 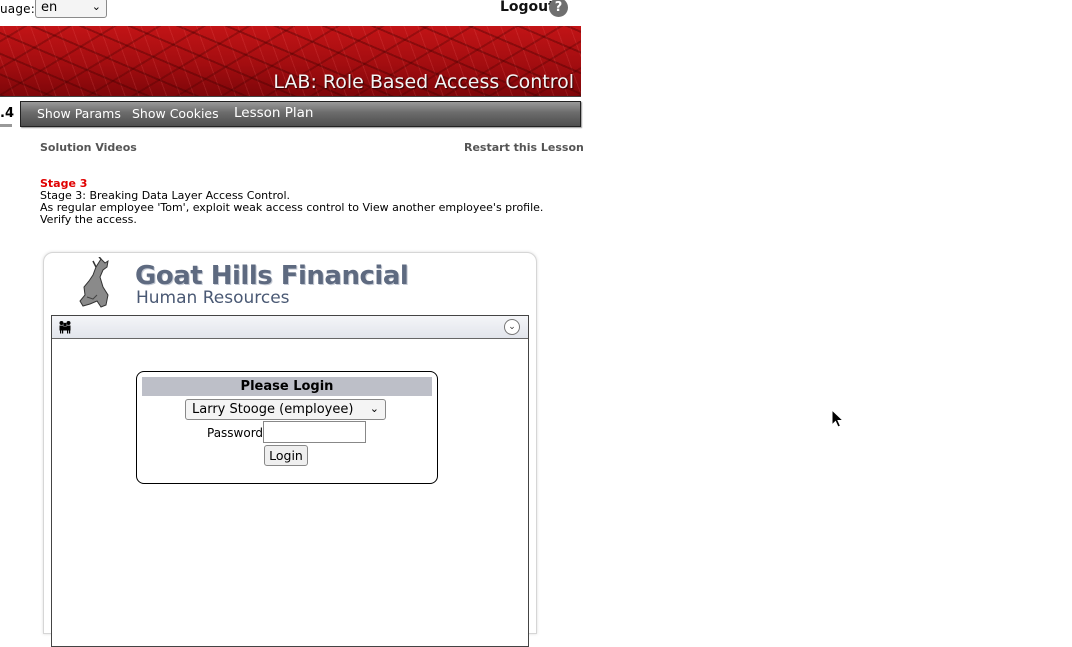 I want to click on people-icon, so click(x=65, y=327).